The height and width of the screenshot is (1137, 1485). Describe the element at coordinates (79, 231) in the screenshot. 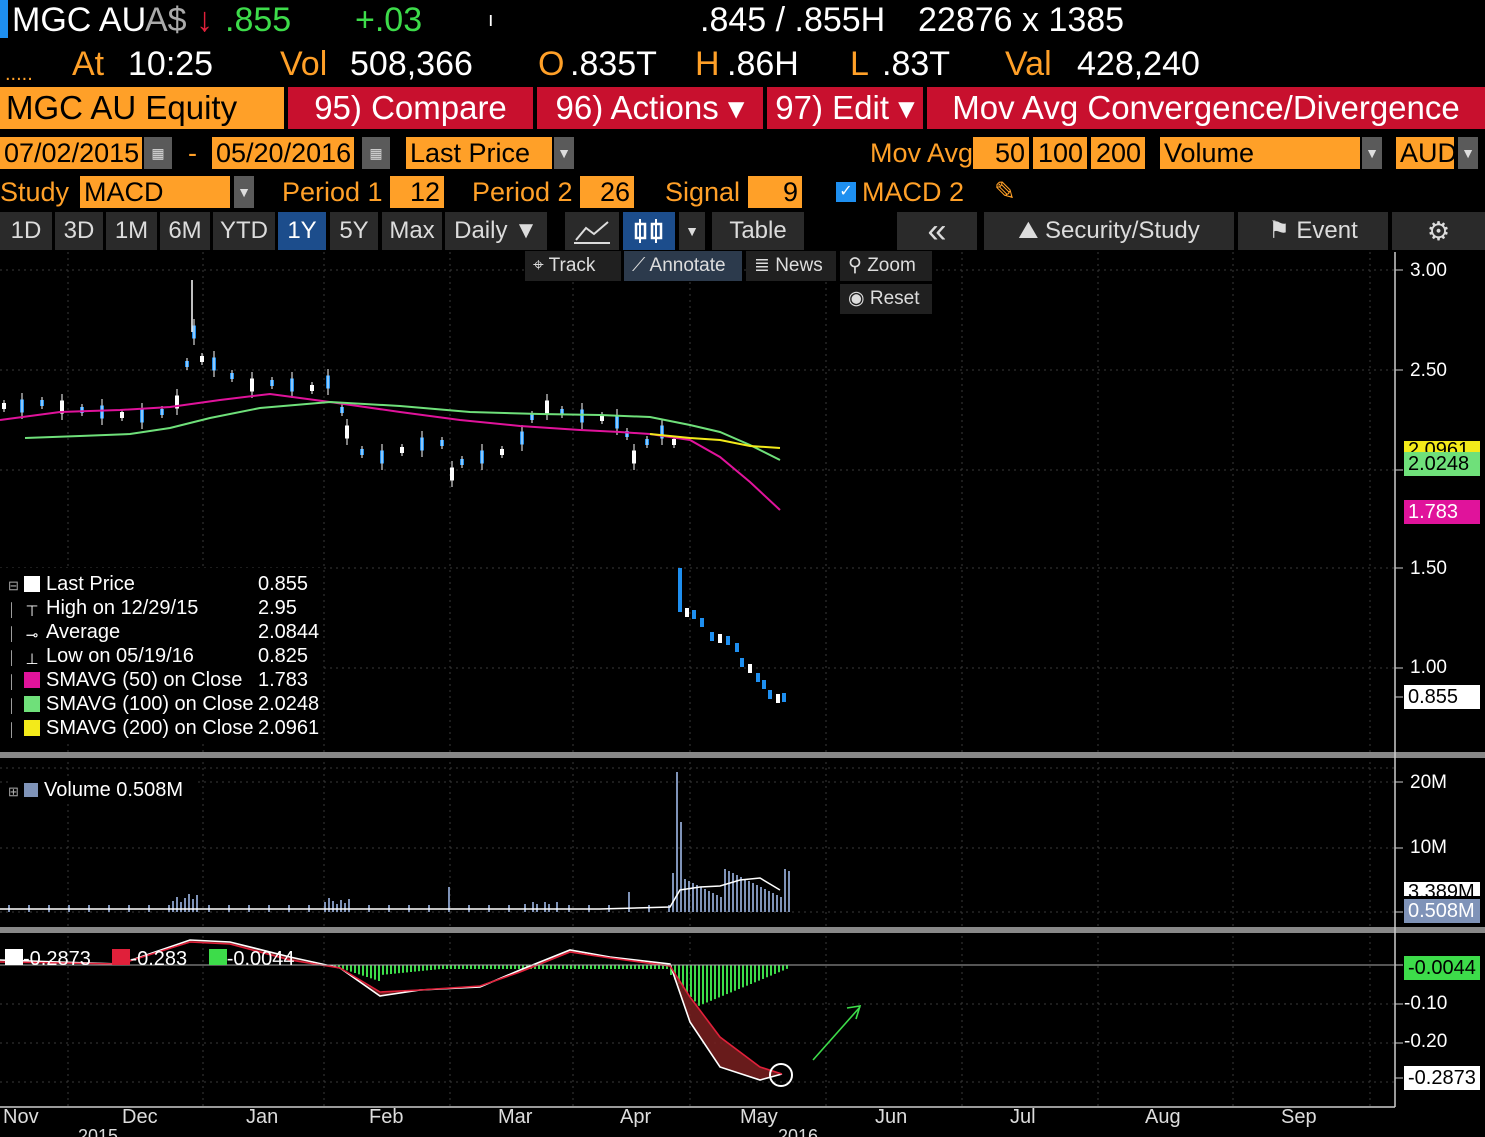

I see `range-tab-3d: 3D` at that location.